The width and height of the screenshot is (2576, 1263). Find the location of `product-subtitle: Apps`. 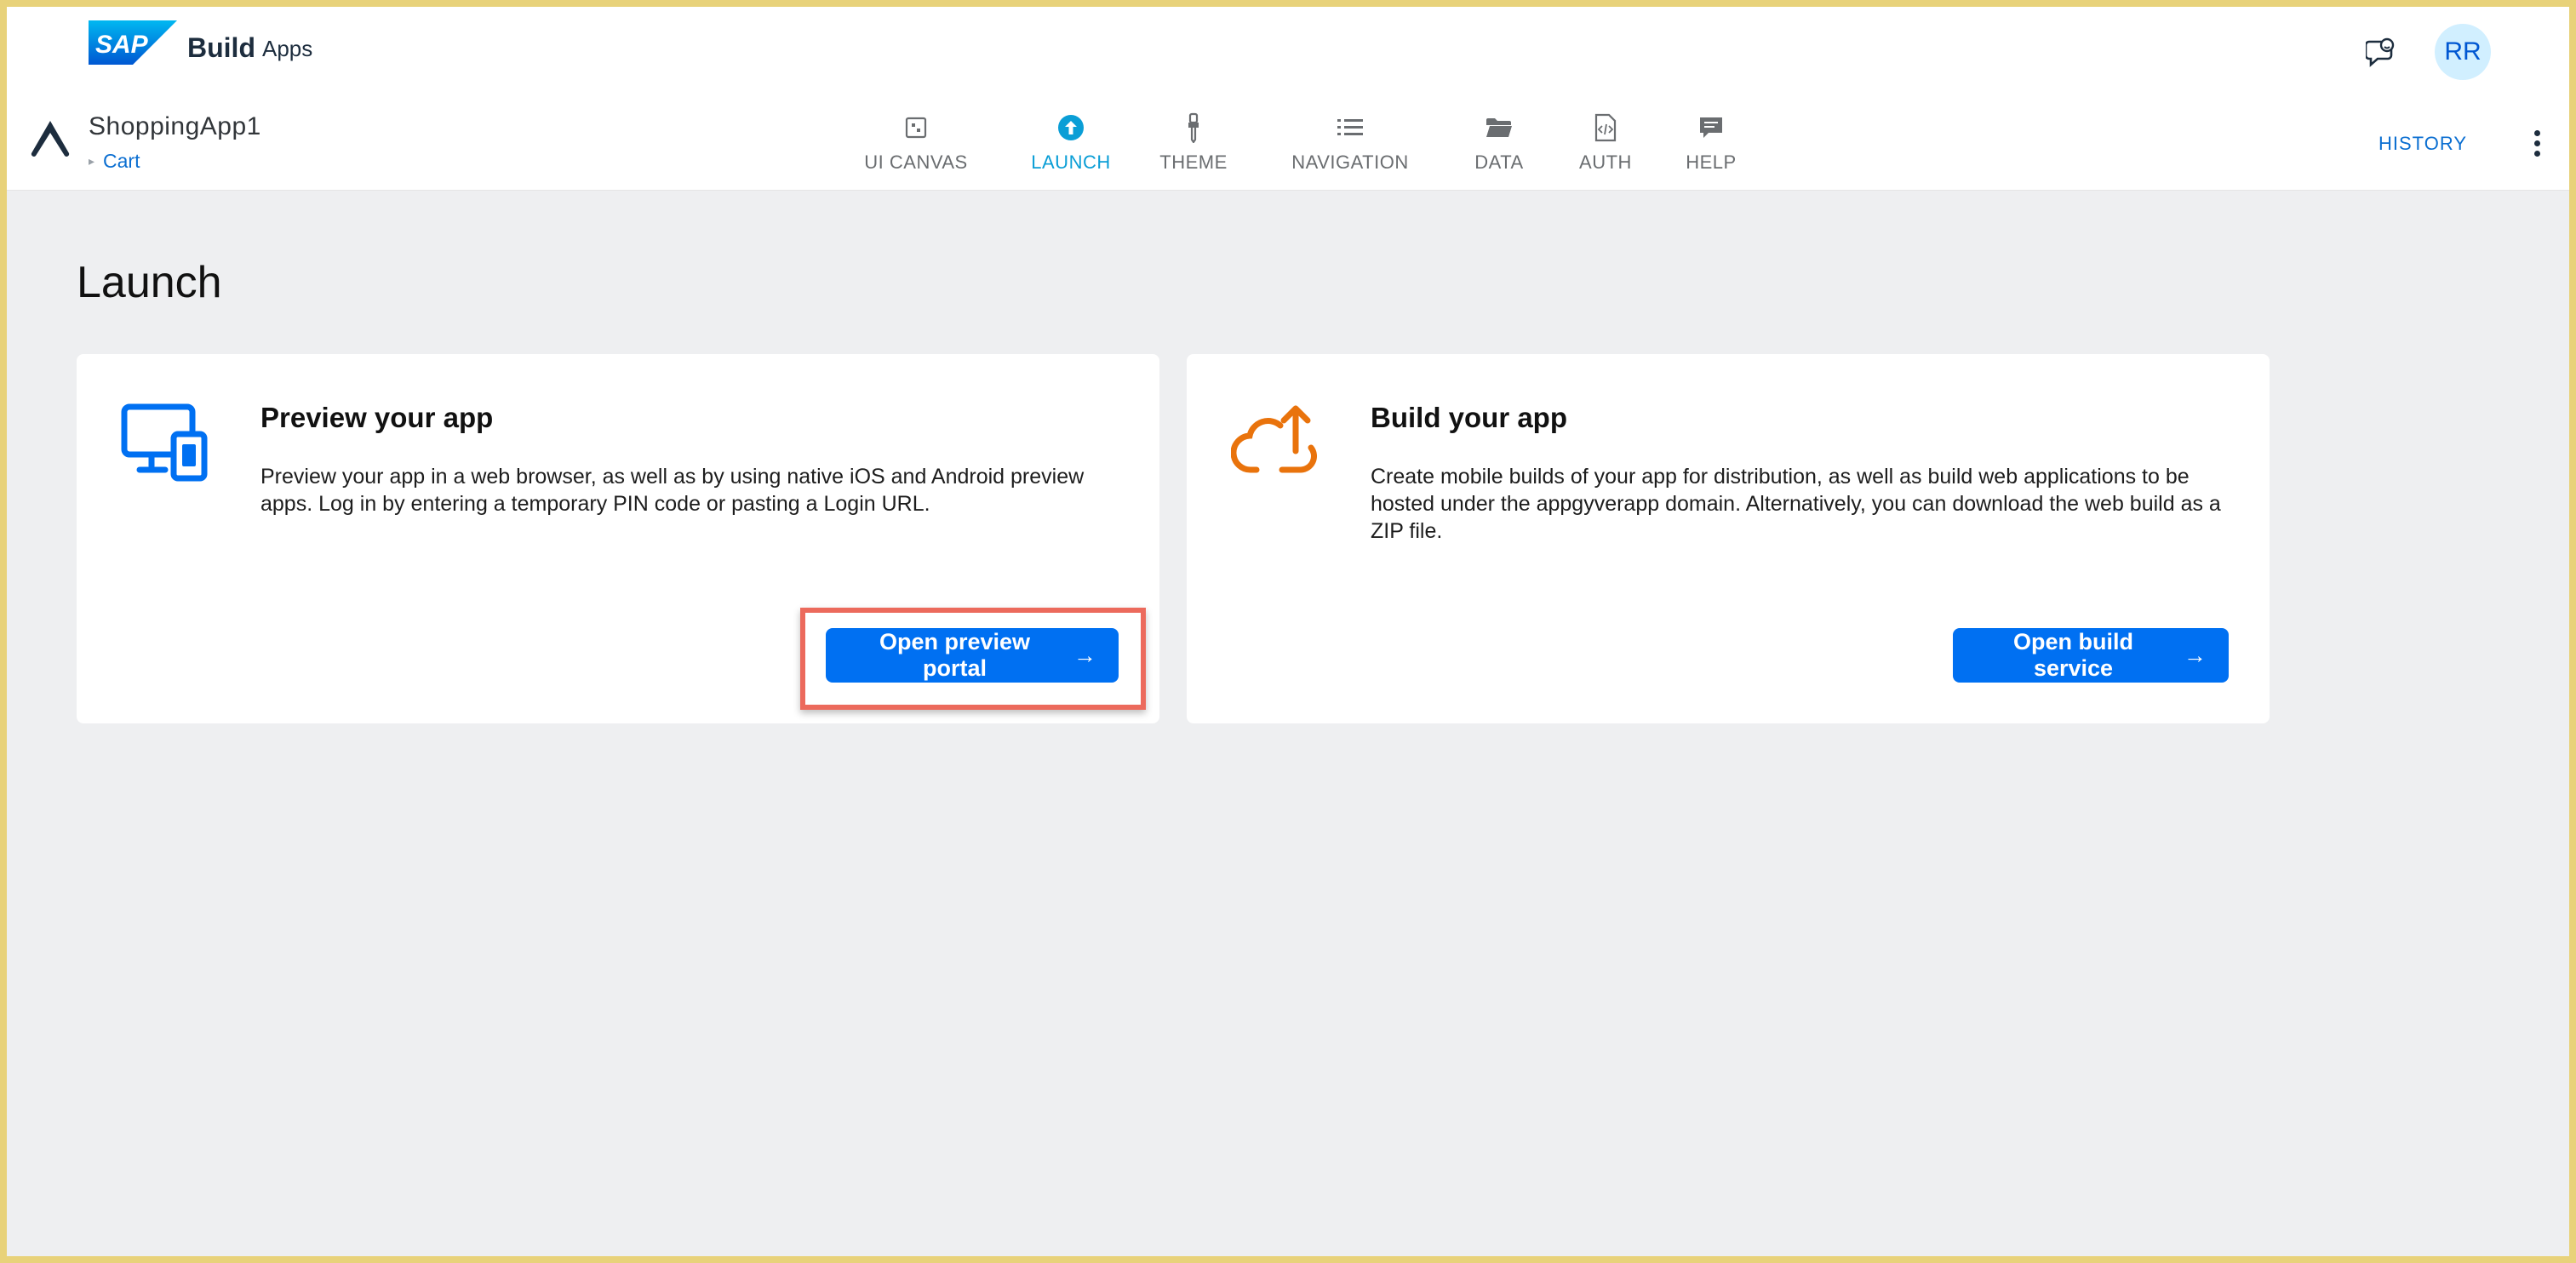

product-subtitle: Apps is located at coordinates (288, 48).